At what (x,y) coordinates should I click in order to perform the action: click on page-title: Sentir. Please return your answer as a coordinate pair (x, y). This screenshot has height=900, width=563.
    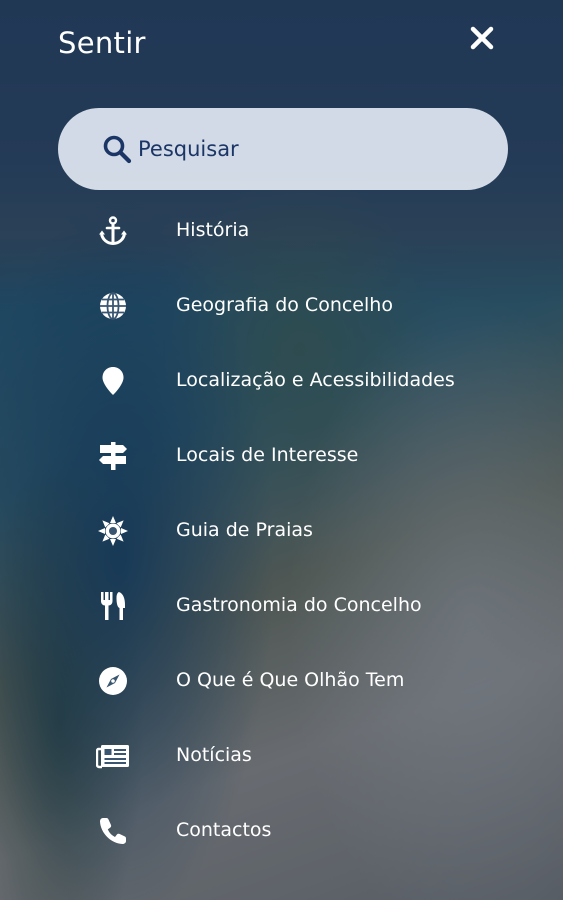
    Looking at the image, I should click on (102, 43).